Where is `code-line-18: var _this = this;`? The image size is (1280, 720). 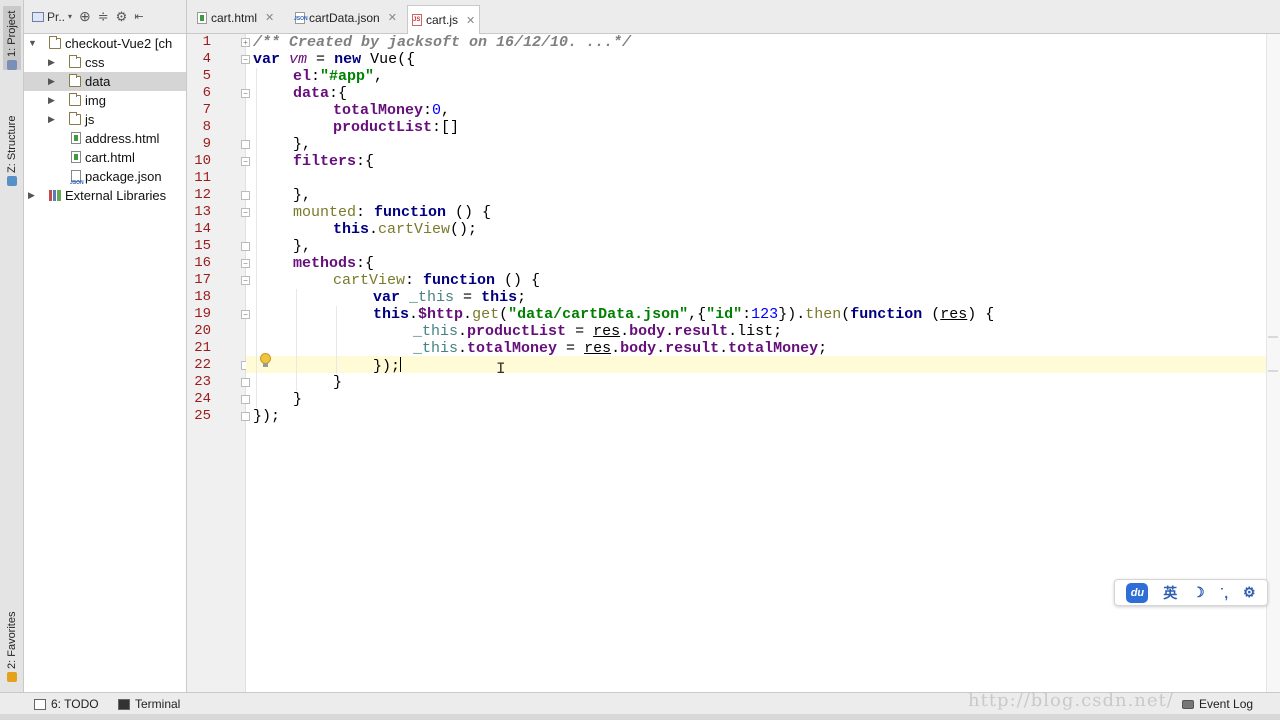
code-line-18: var _this = this; is located at coordinates (450, 297).